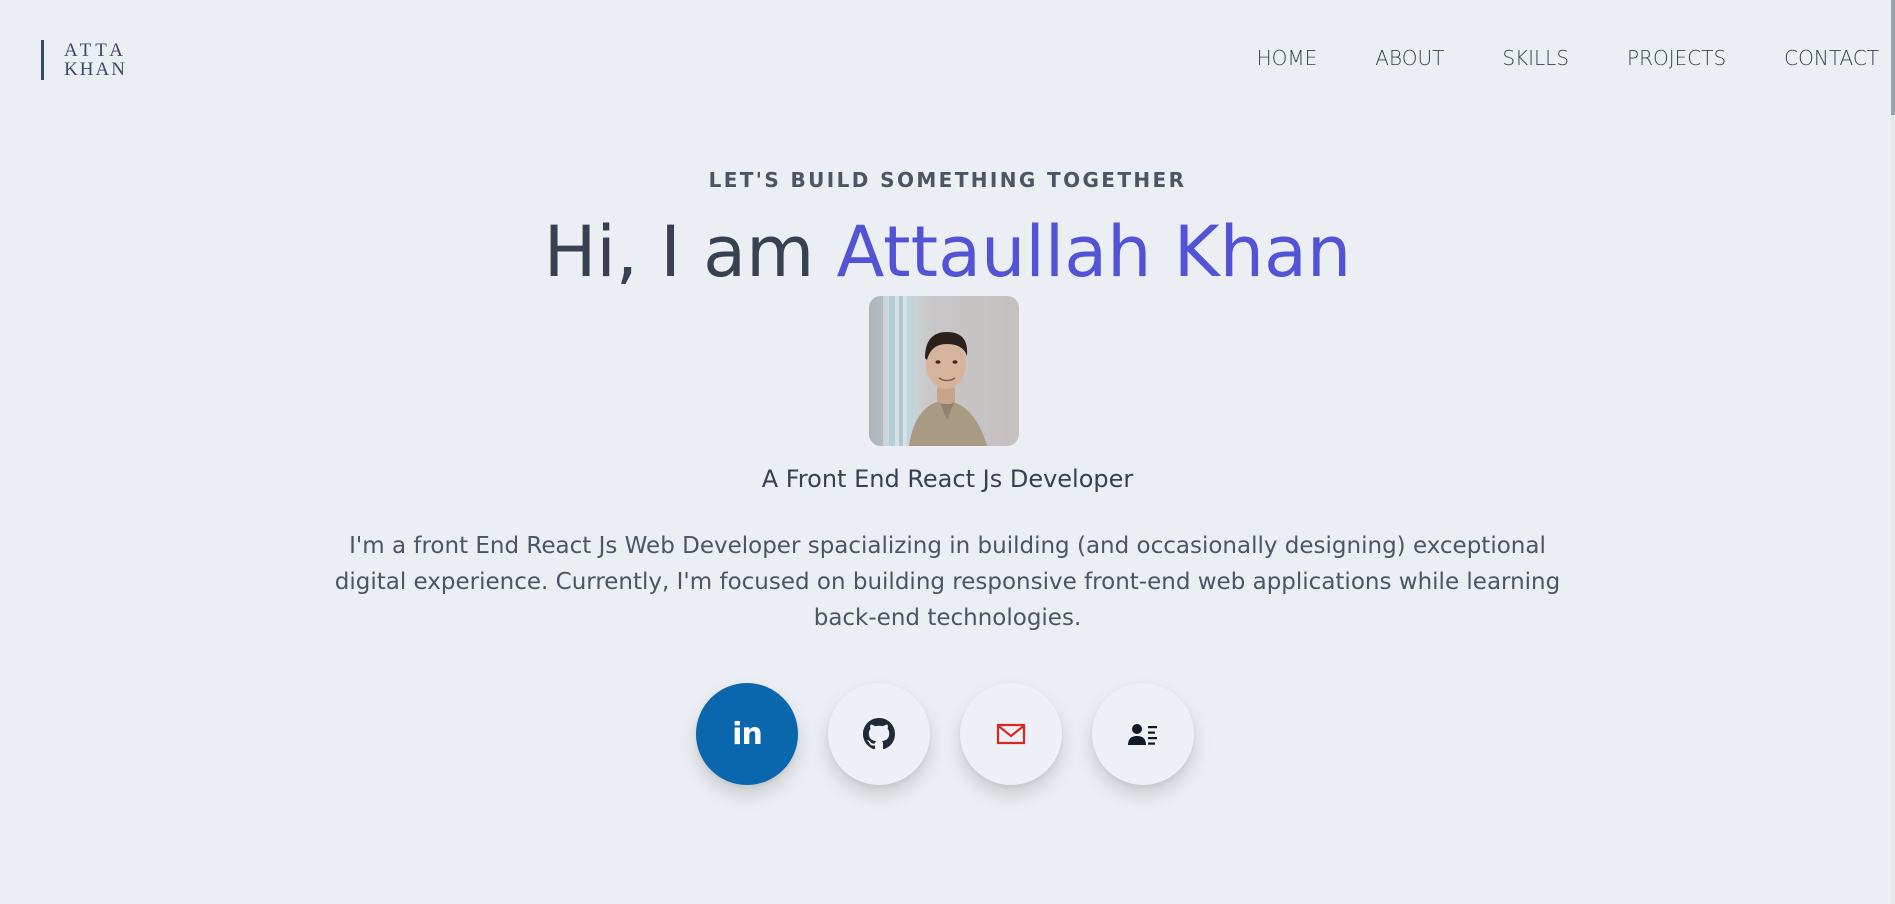 Image resolution: width=1895 pixels, height=904 pixels. I want to click on logo-line-2: KHAN, so click(95, 69).